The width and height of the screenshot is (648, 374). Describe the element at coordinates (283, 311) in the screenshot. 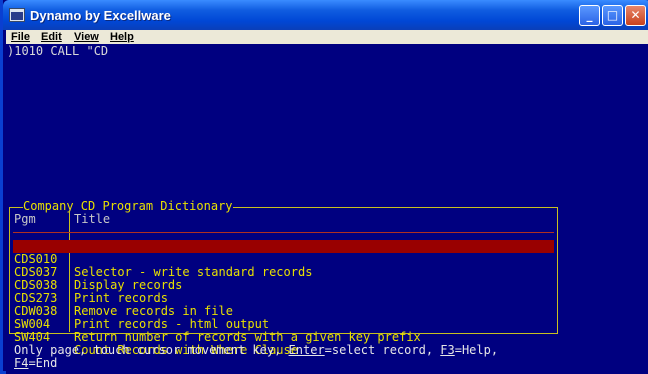

I see `list-item: CDW038 Print records - html output` at that location.